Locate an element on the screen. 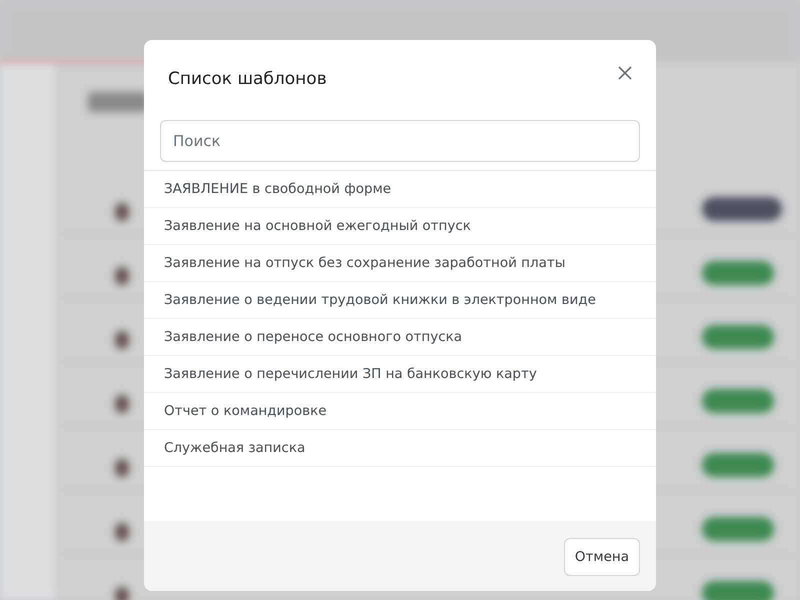  template-item: ЗАЯВЛЕНИЕ в свободной форме is located at coordinates (400, 189).